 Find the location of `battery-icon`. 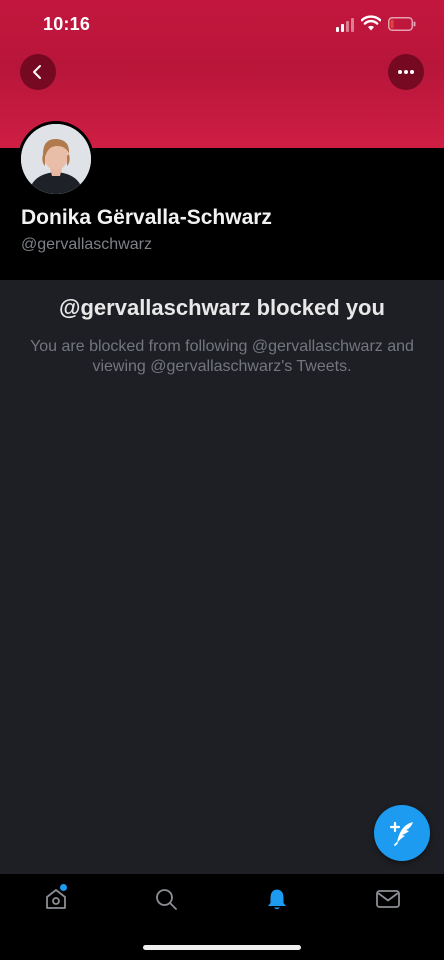

battery-icon is located at coordinates (402, 24).